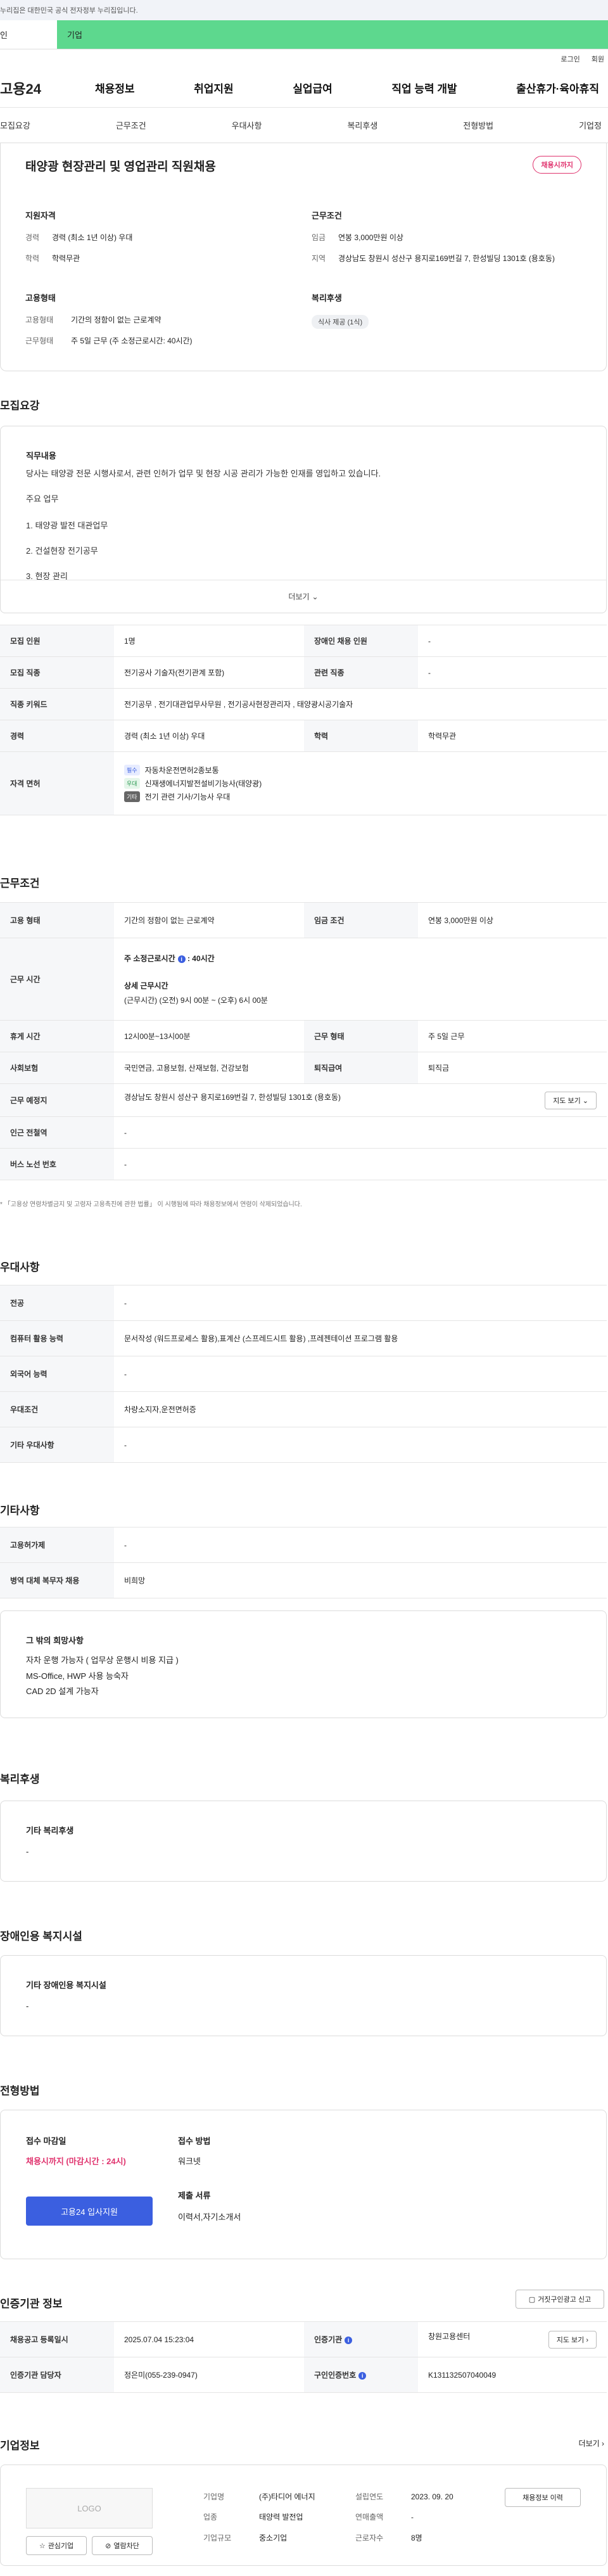  I want to click on license-text: 신재생에너지발전설비기능사(태양광), so click(203, 783).